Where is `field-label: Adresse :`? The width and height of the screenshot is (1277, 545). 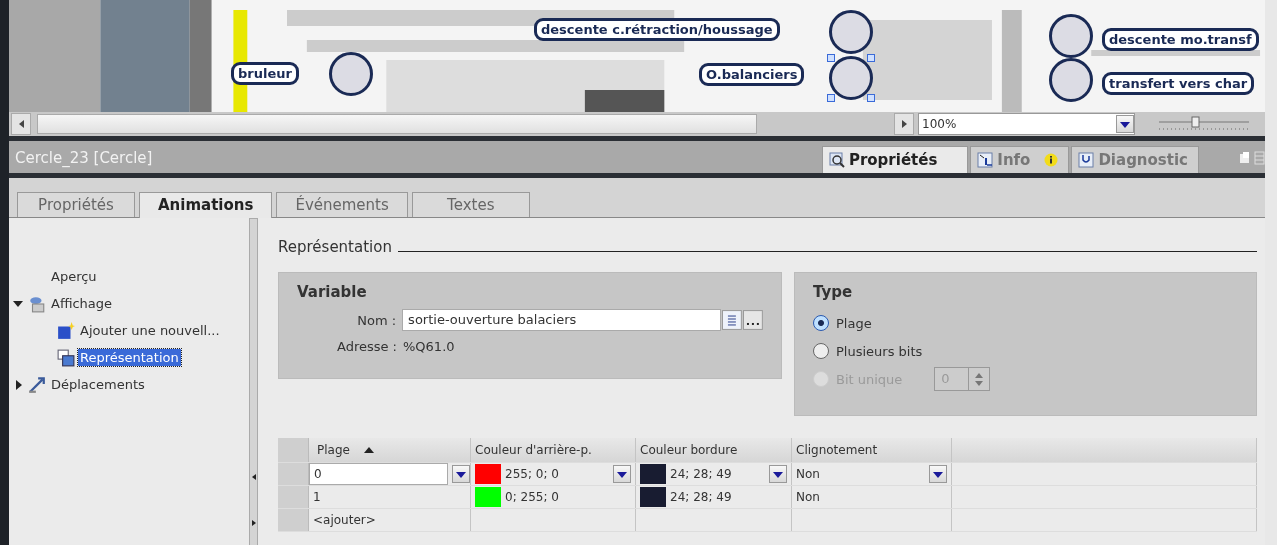 field-label: Adresse : is located at coordinates (366, 346).